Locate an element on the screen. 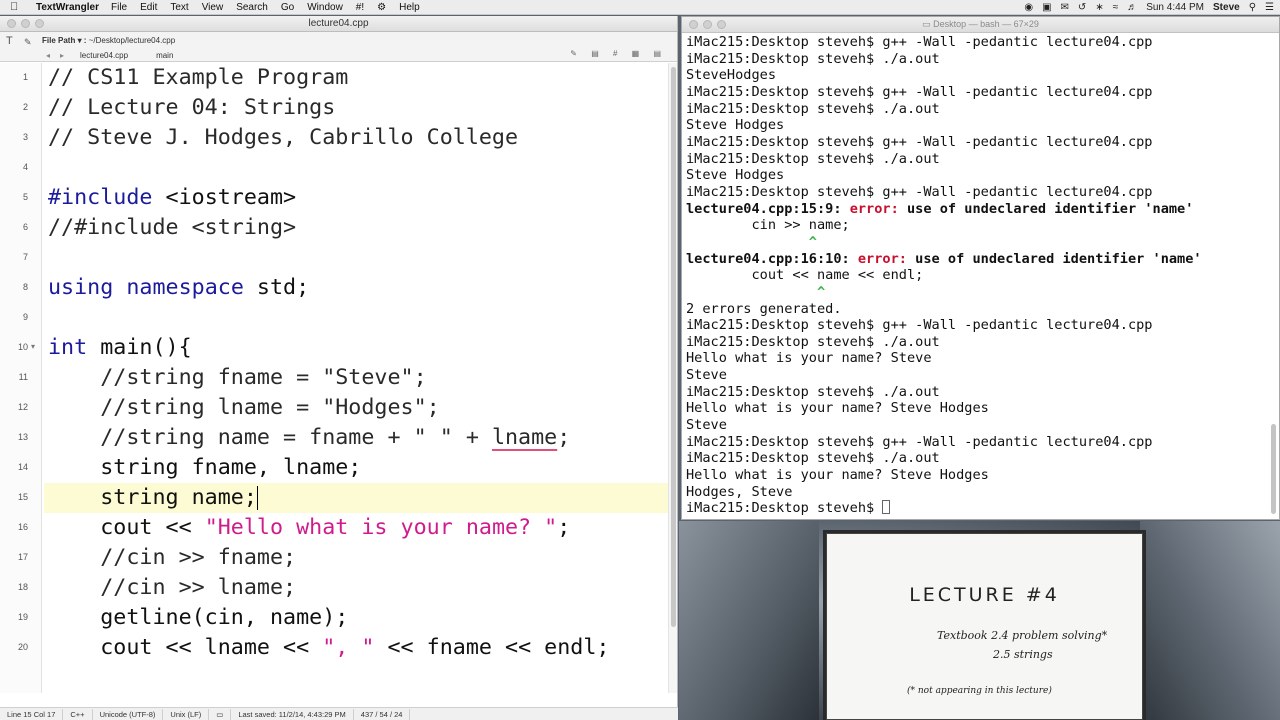  file-path-bar: File Path ▾ : ~/Desktop/lecture04.cpp is located at coordinates (108, 40).